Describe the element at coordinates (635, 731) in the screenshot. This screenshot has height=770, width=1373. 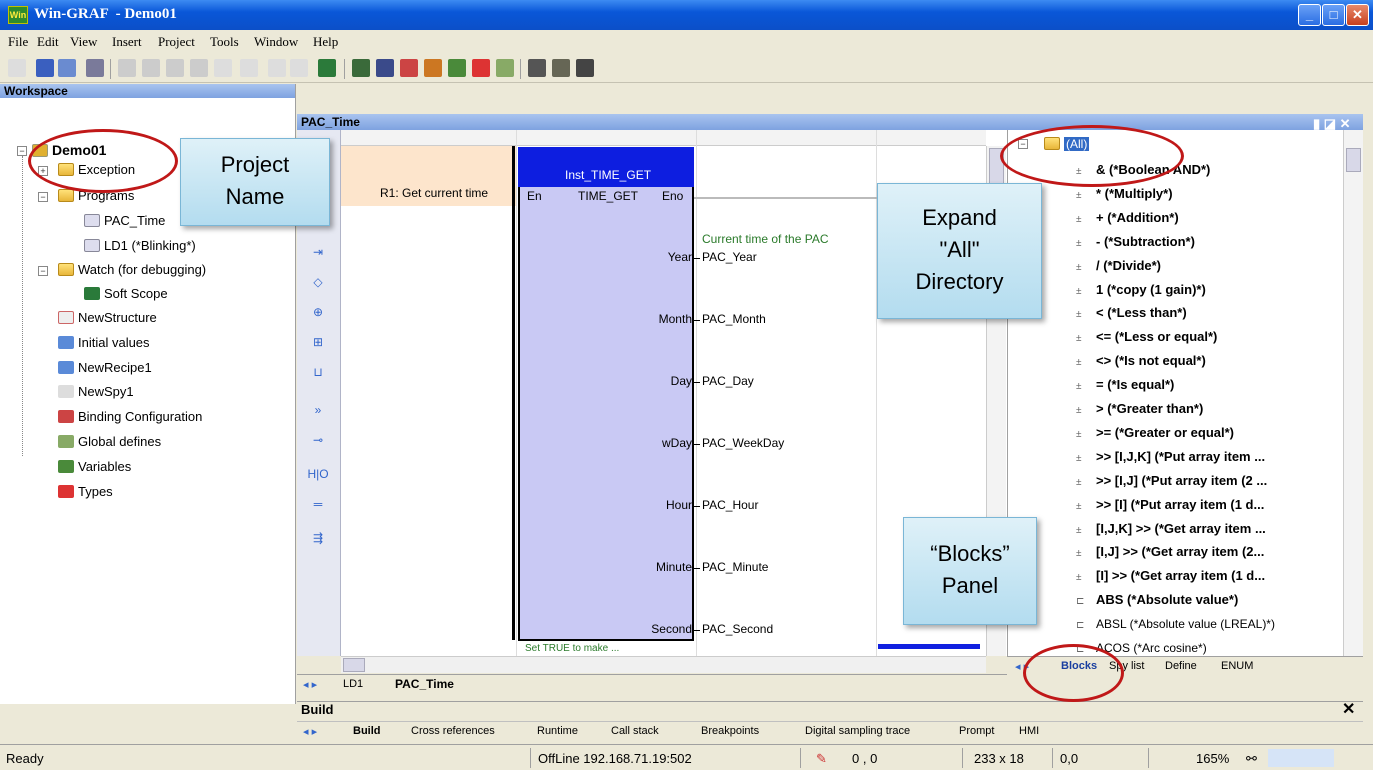
I see `tab-call-stack: Call stack` at that location.